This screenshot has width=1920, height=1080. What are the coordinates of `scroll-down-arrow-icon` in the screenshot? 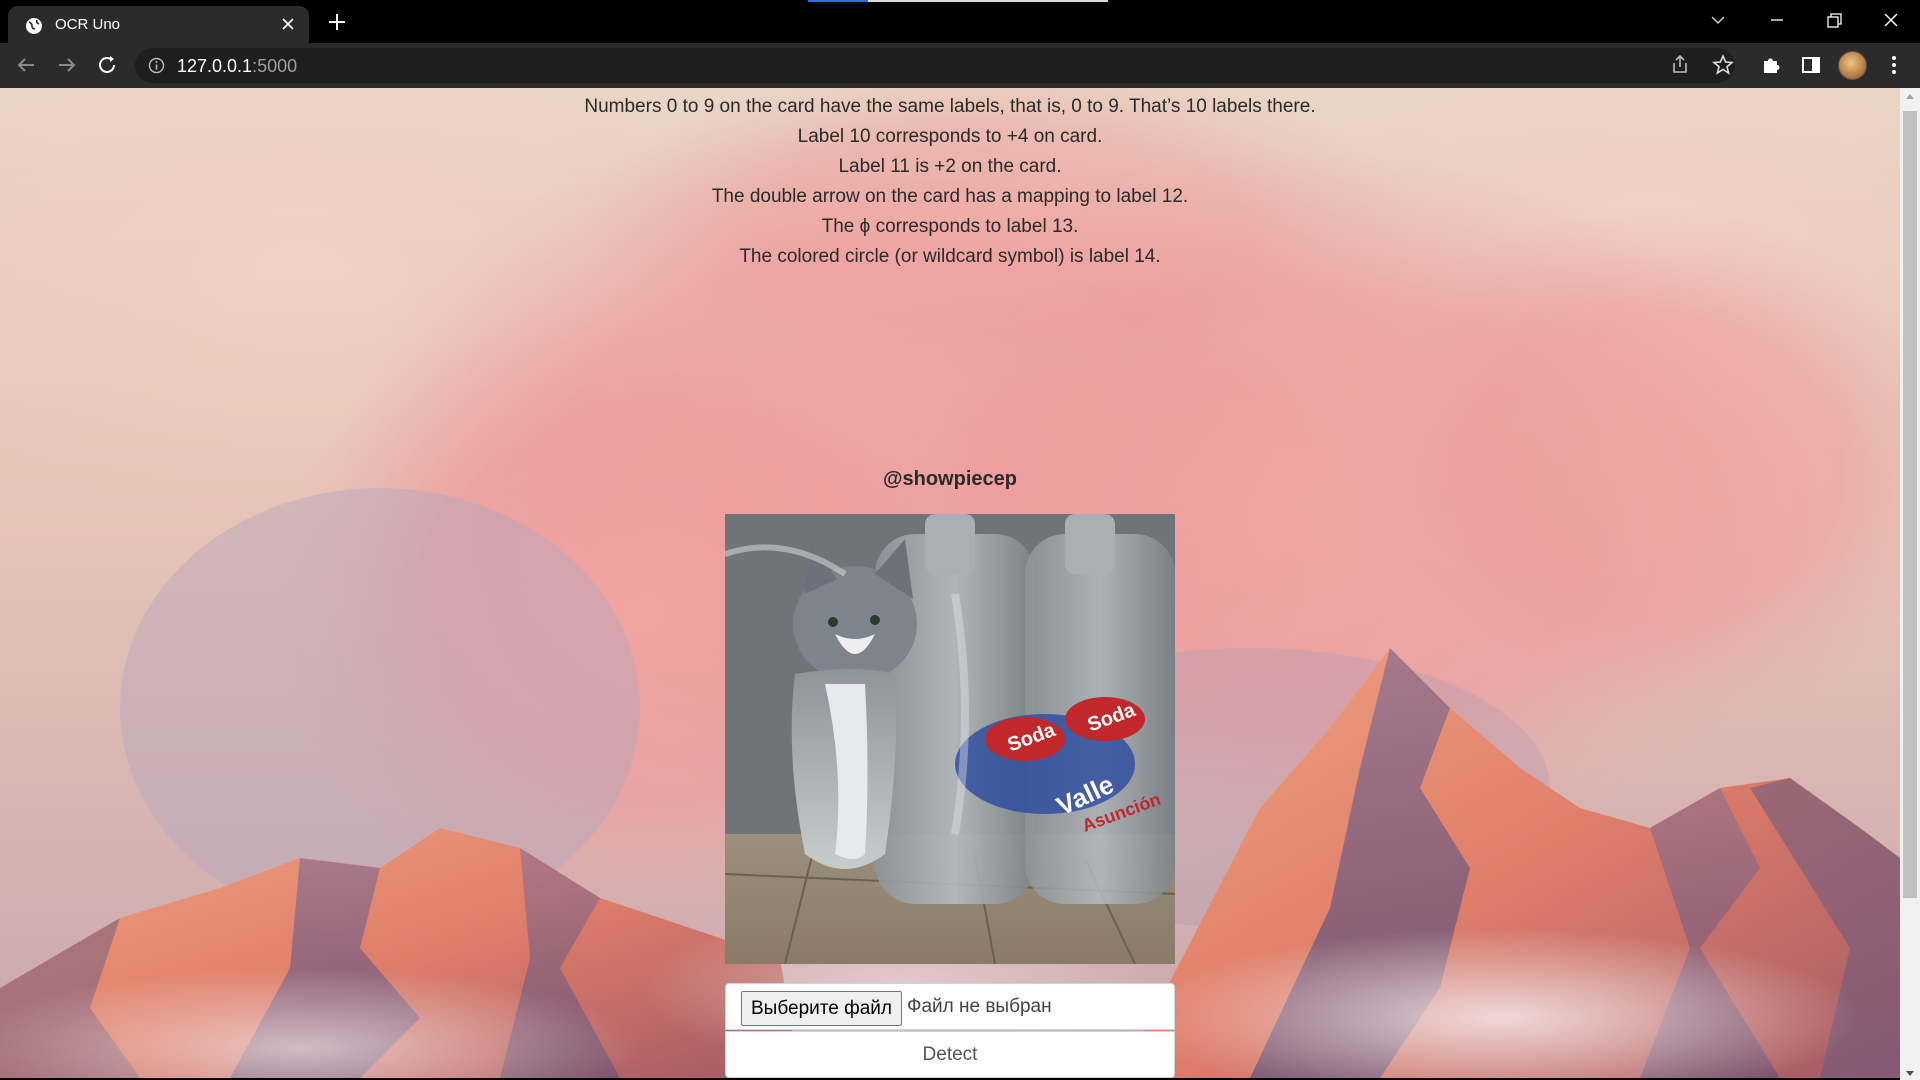 It's located at (1910, 1073).